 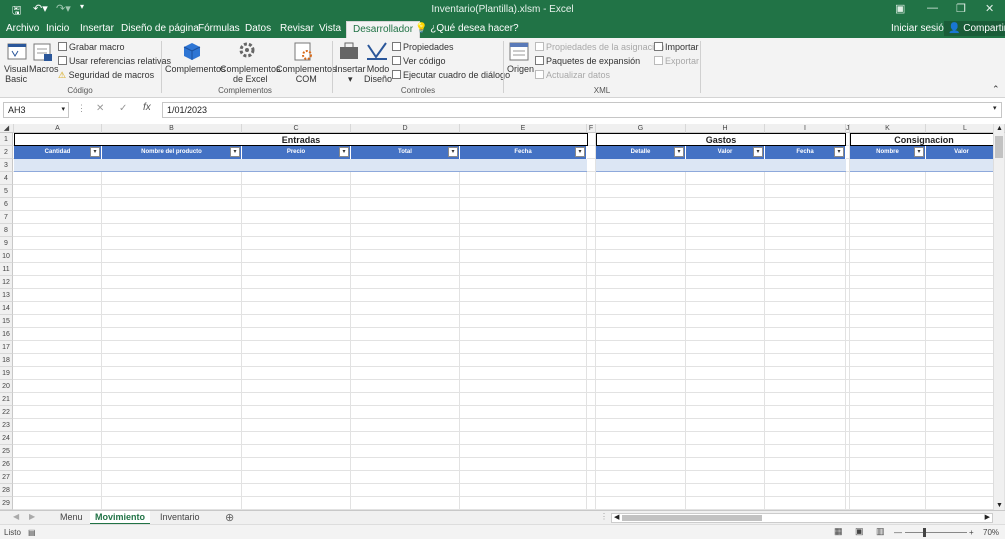 What do you see at coordinates (71, 518) in the screenshot?
I see `sheet-tab-menu: Menu` at bounding box center [71, 518].